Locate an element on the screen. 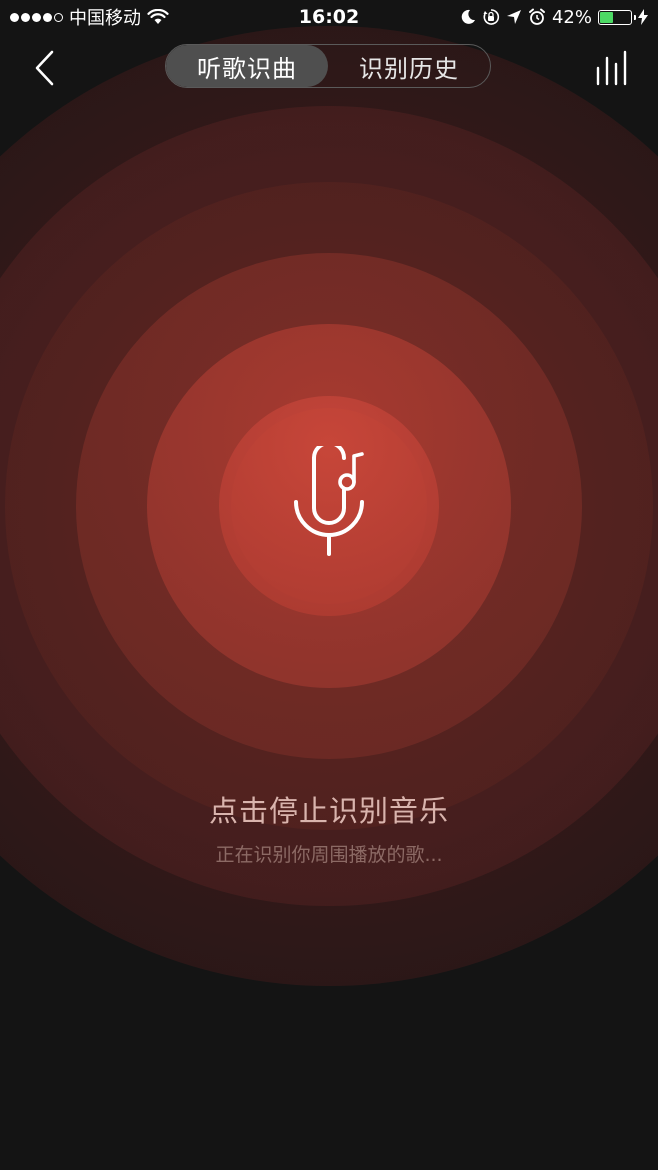 The height and width of the screenshot is (1170, 658). tab-recognition-history: 识别历史 is located at coordinates (409, 66).